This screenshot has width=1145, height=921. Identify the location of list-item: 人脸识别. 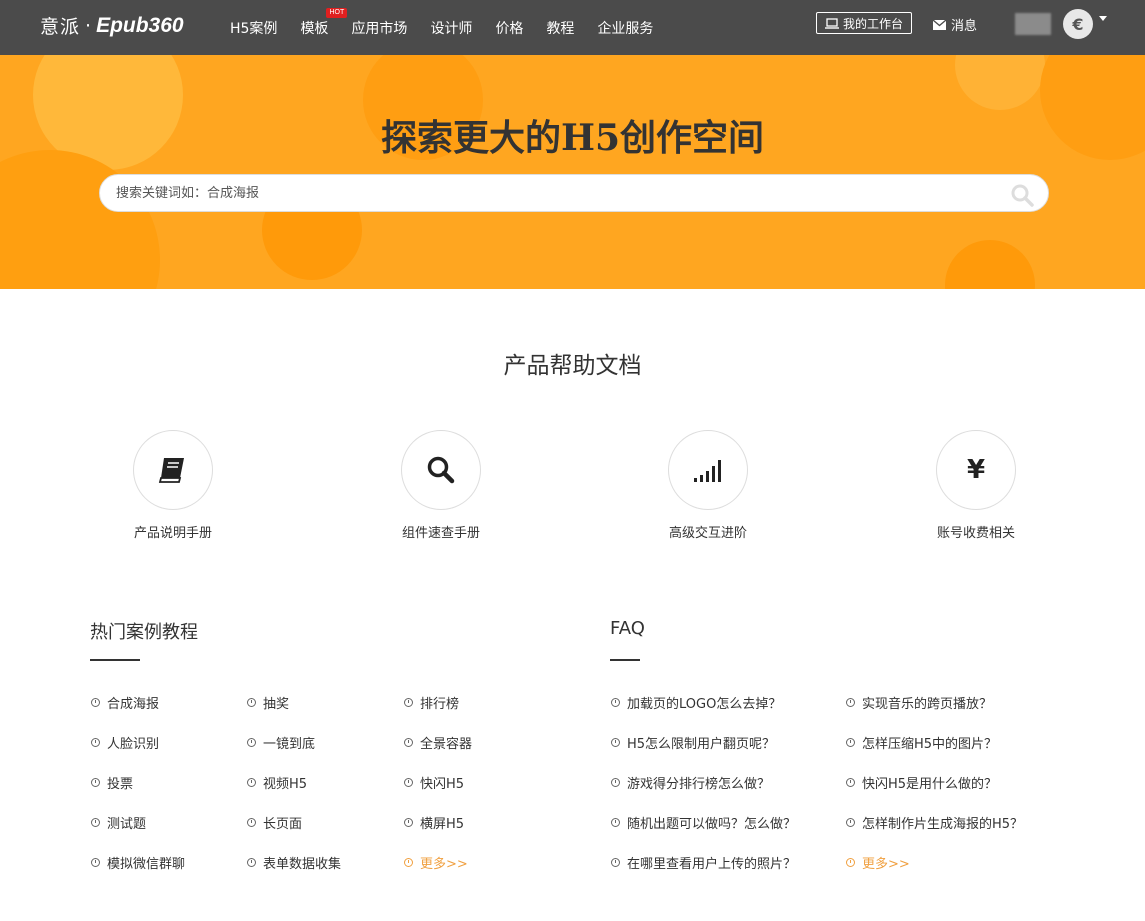
(125, 742).